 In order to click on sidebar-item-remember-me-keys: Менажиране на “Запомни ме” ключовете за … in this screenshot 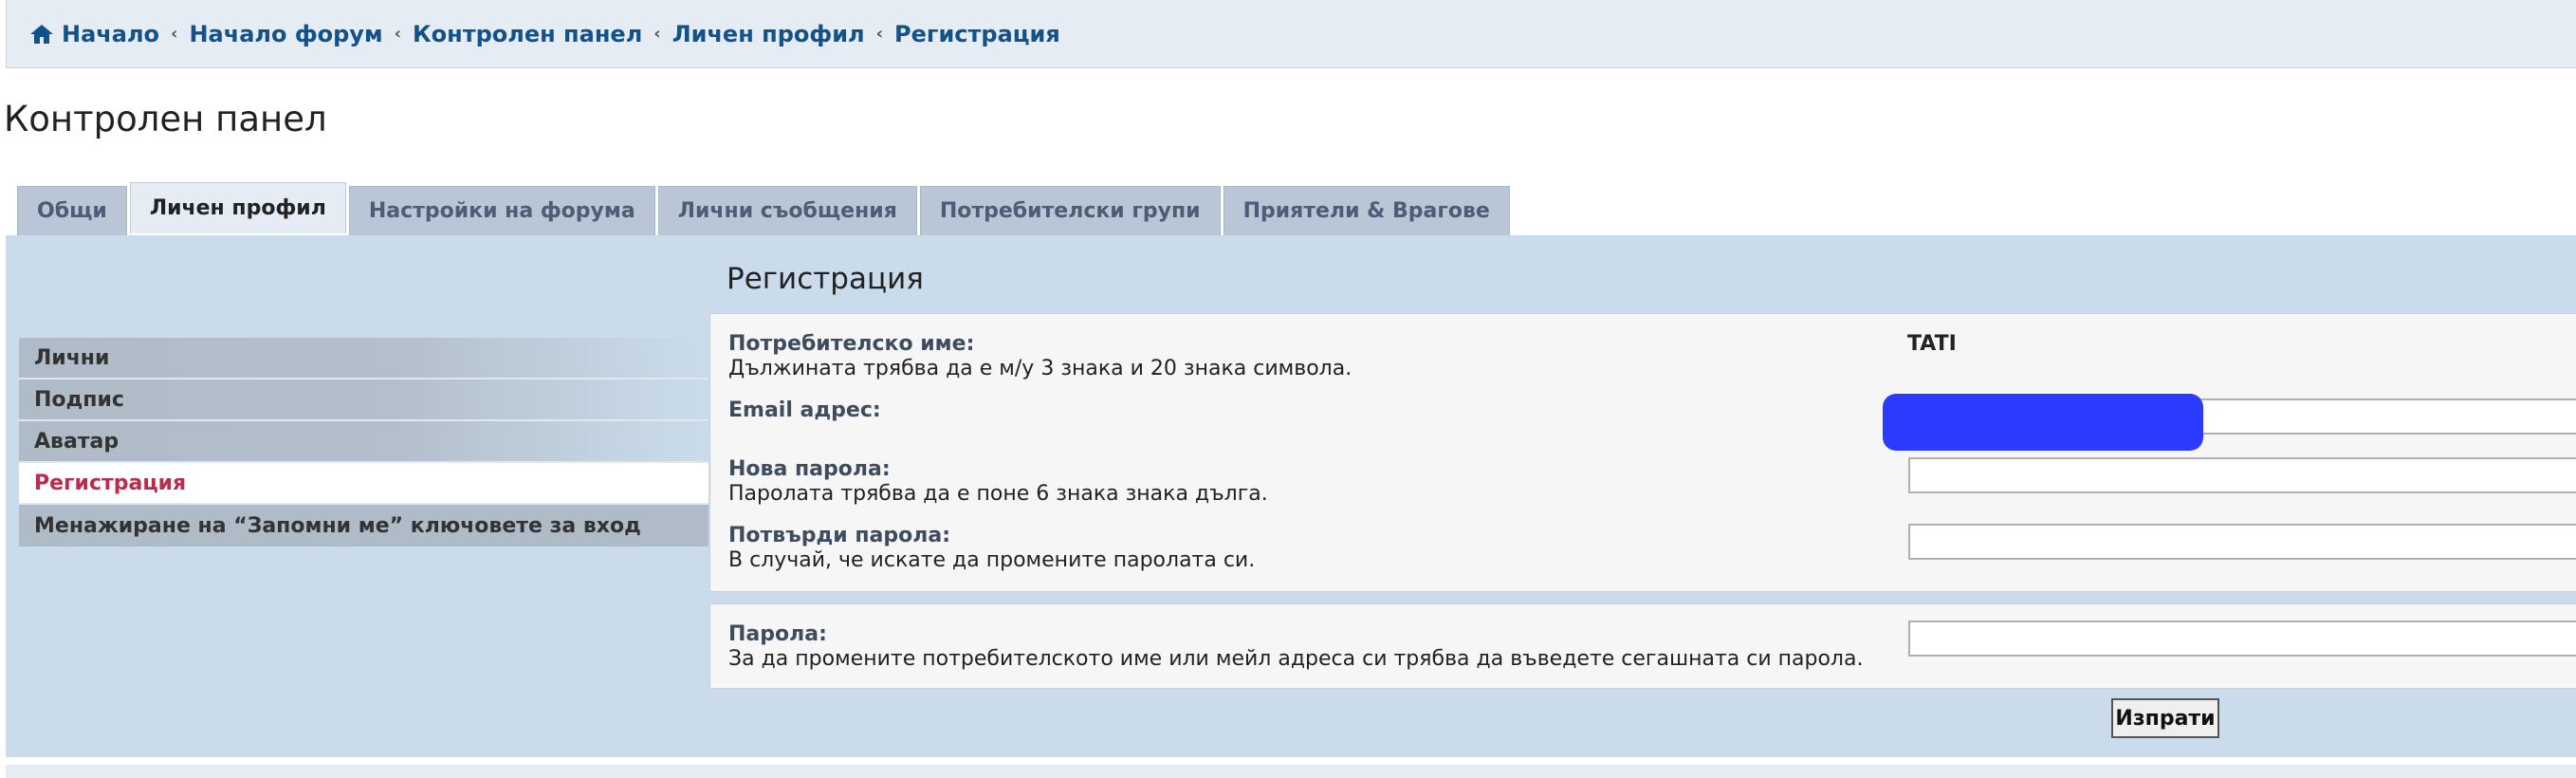, I will do `click(363, 525)`.